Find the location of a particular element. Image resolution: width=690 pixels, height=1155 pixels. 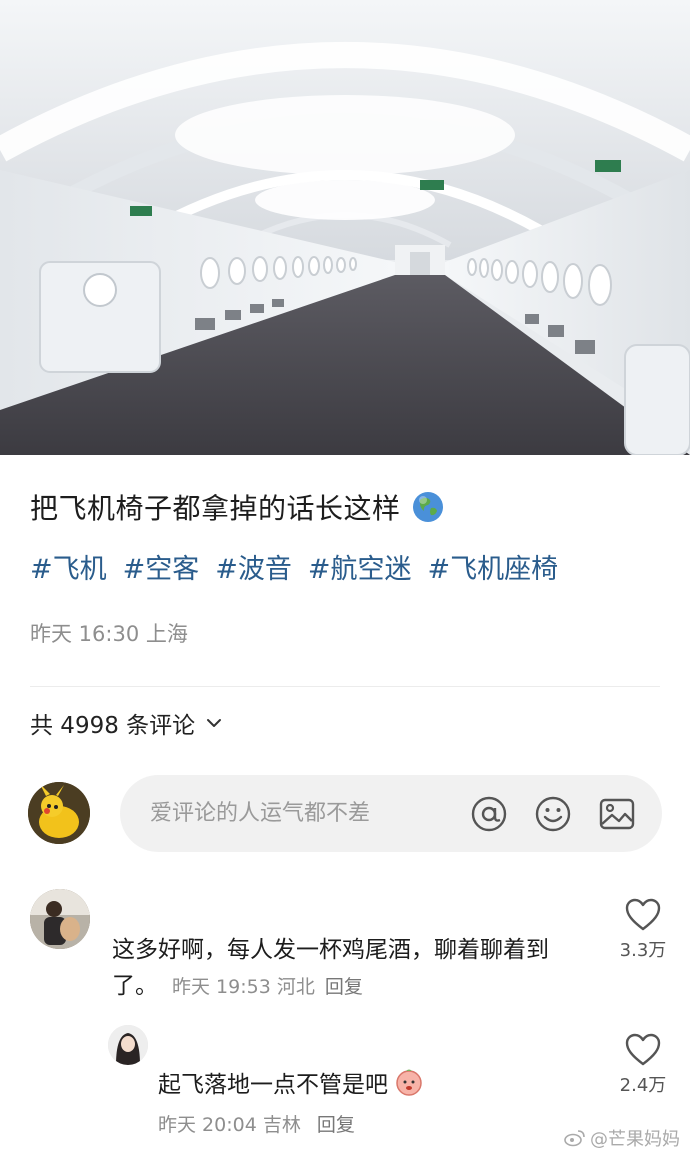

post-meta: 昨天 16:30 上海 is located at coordinates (109, 633).